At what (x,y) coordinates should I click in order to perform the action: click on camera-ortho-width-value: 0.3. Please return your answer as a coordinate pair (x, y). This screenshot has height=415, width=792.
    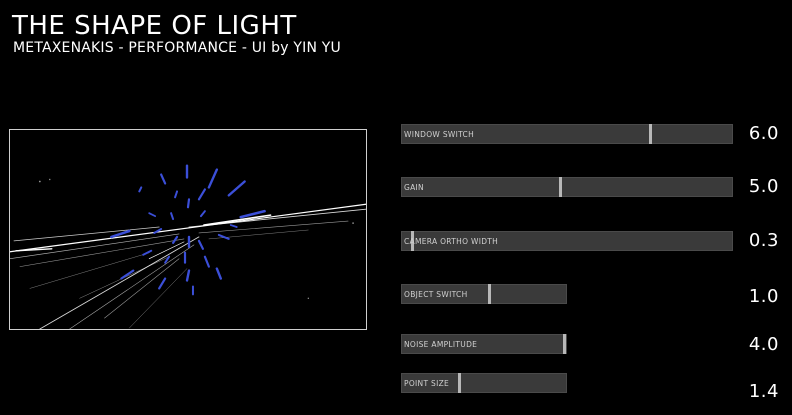
    Looking at the image, I should click on (763, 240).